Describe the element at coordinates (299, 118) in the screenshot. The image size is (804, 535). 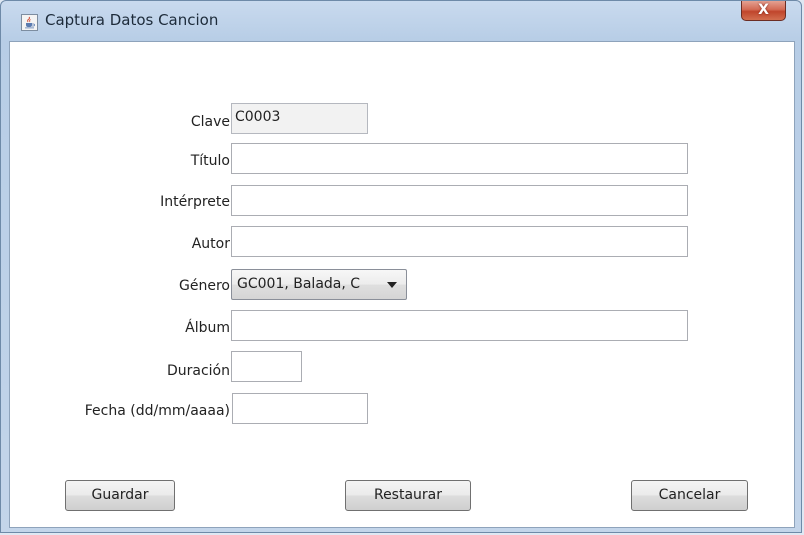
I see `clave-field: C0003` at that location.